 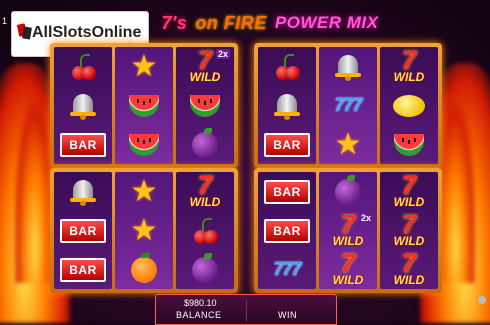 I want to click on balance-panel: $980.10 BALANCE WIN, so click(x=246, y=309).